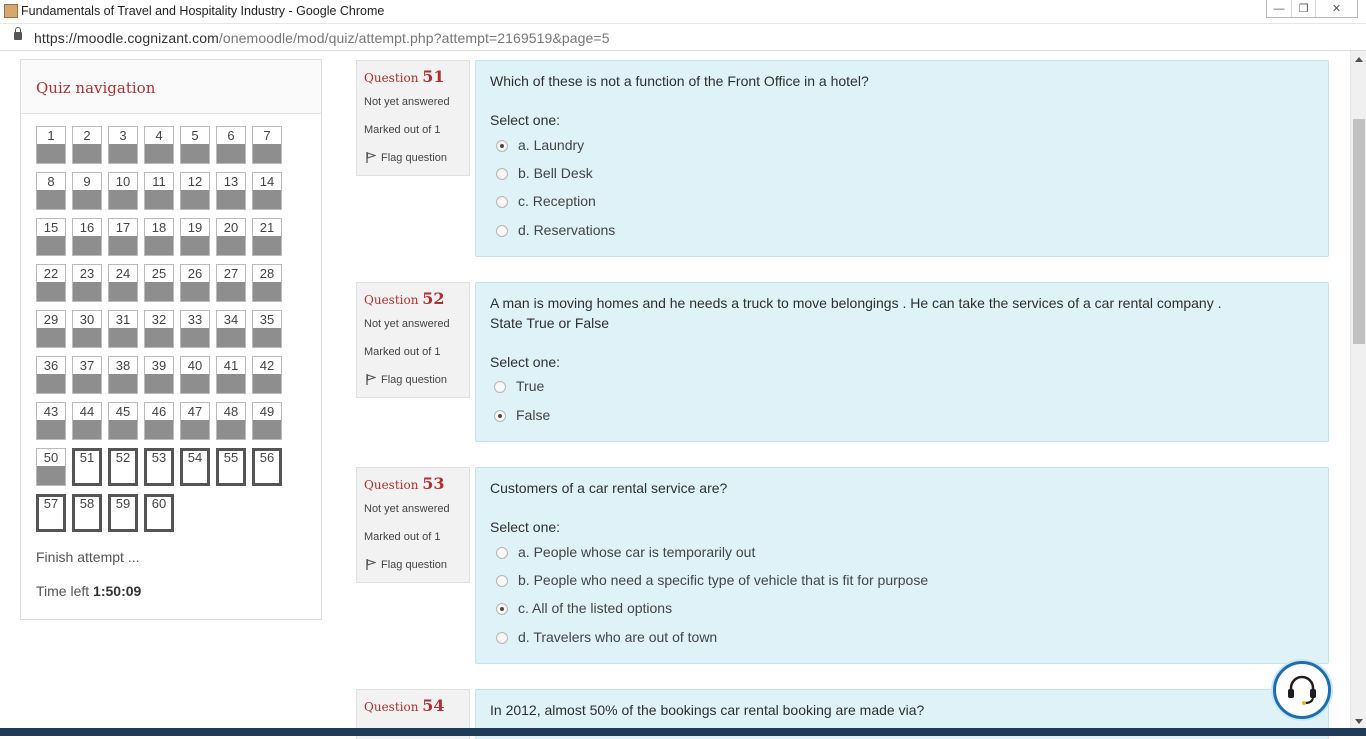 This screenshot has width=1366, height=739. Describe the element at coordinates (267, 191) in the screenshot. I see `quiz-nav-question-button: 14` at that location.